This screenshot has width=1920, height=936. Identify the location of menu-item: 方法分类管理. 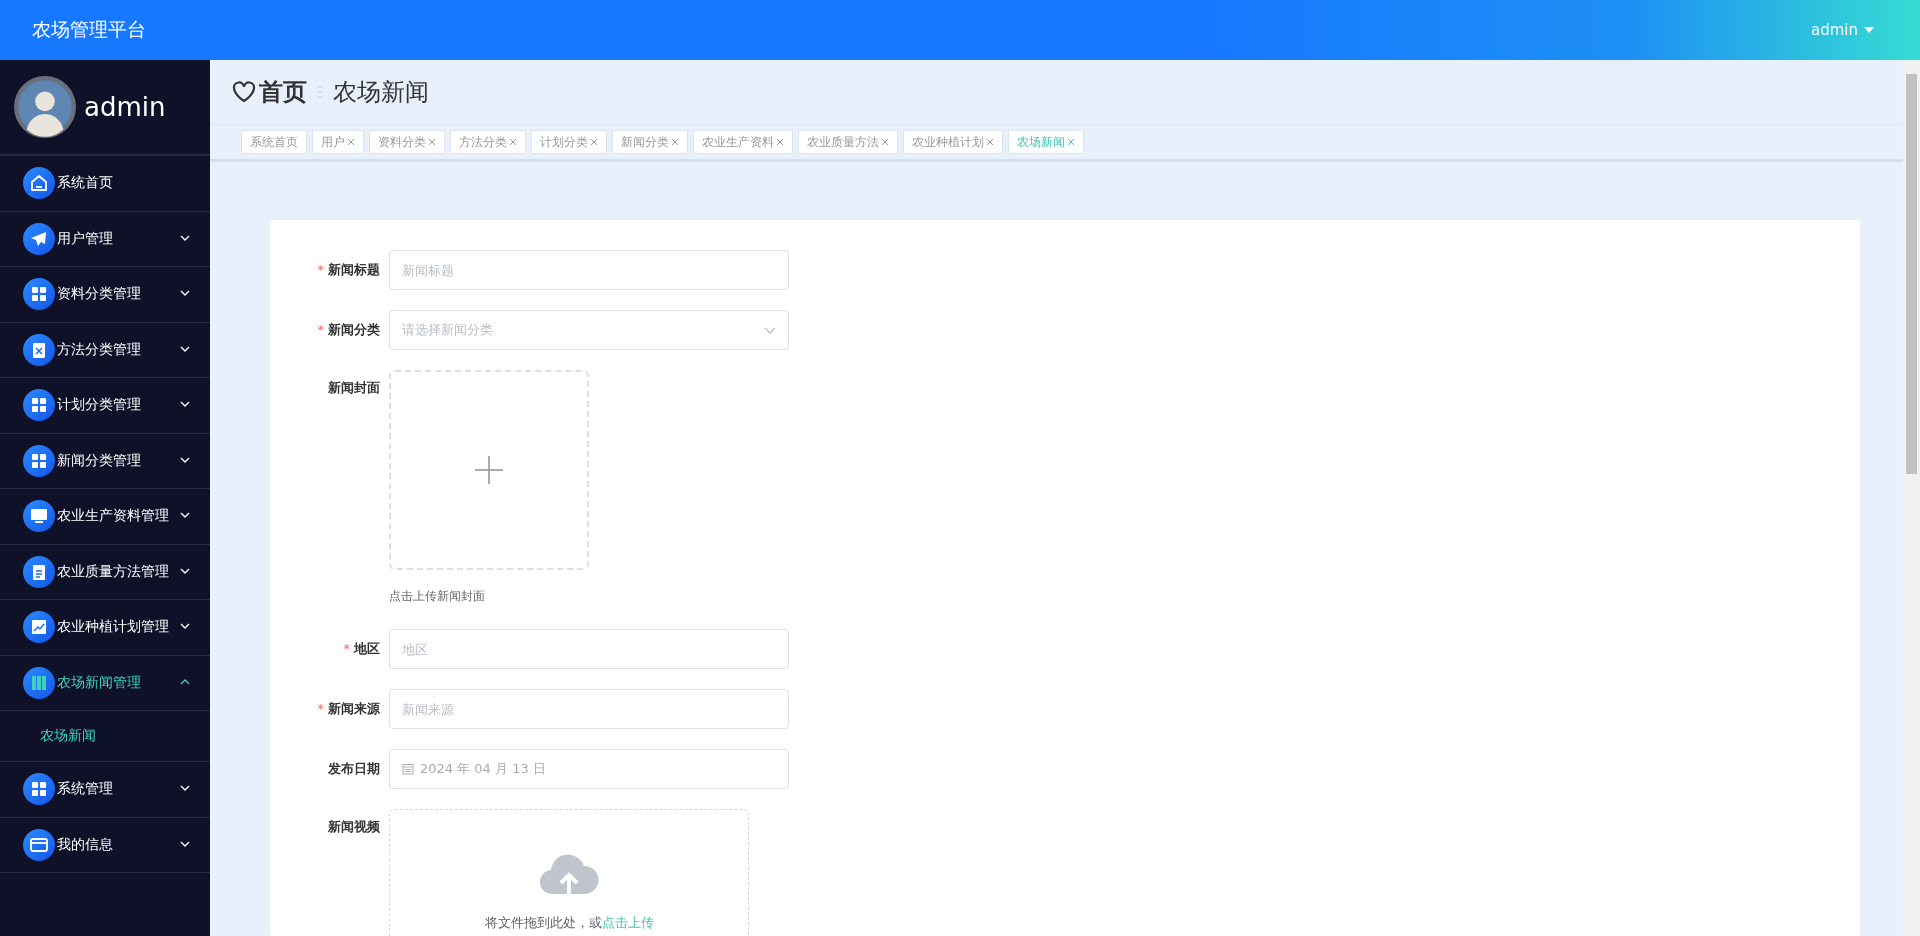
(105, 350).